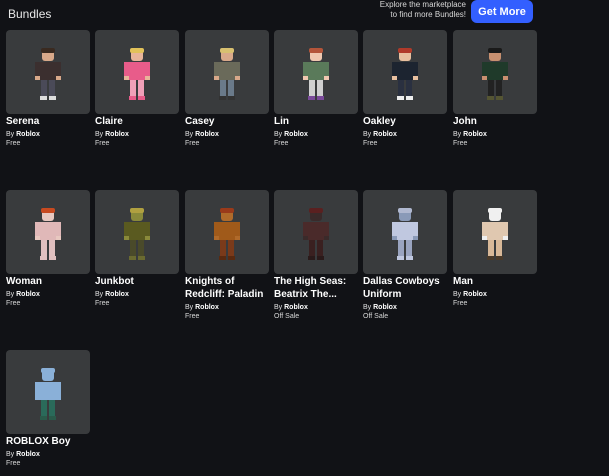  I want to click on bundle-name: Woman, so click(48, 281).